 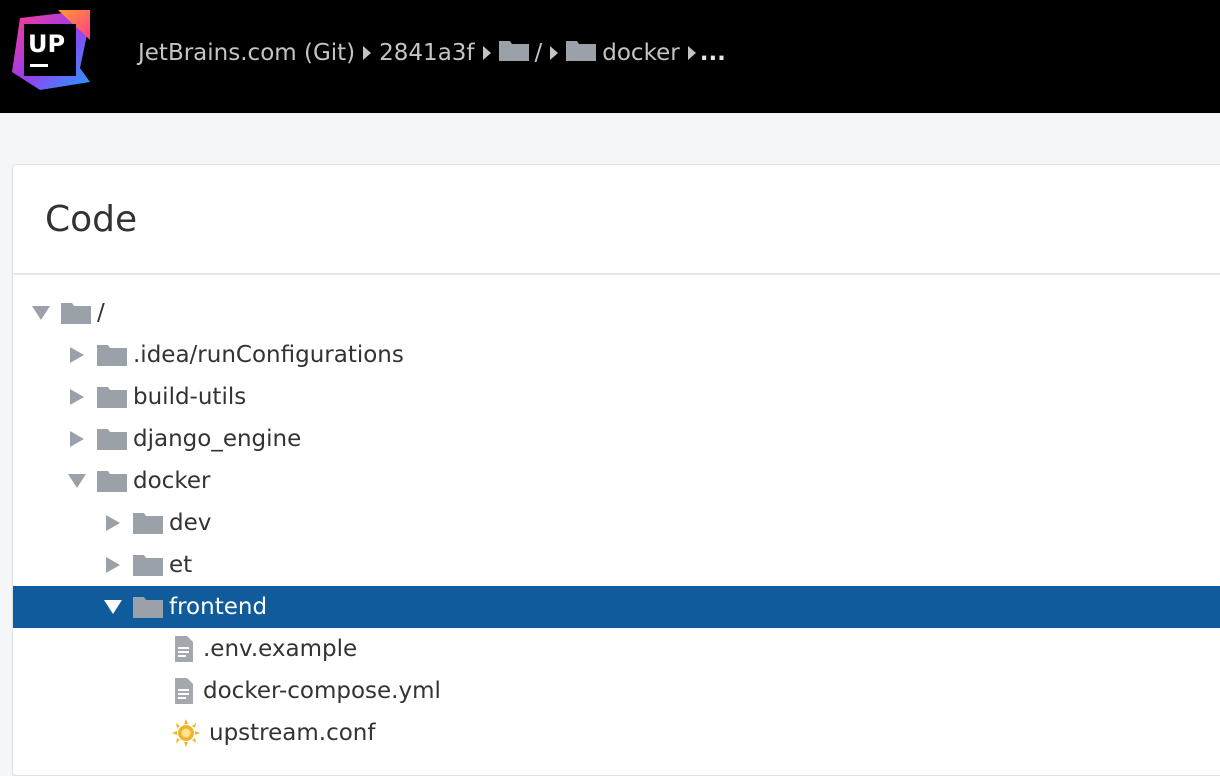 What do you see at coordinates (190, 522) in the screenshot?
I see `tree-row-label: dev` at bounding box center [190, 522].